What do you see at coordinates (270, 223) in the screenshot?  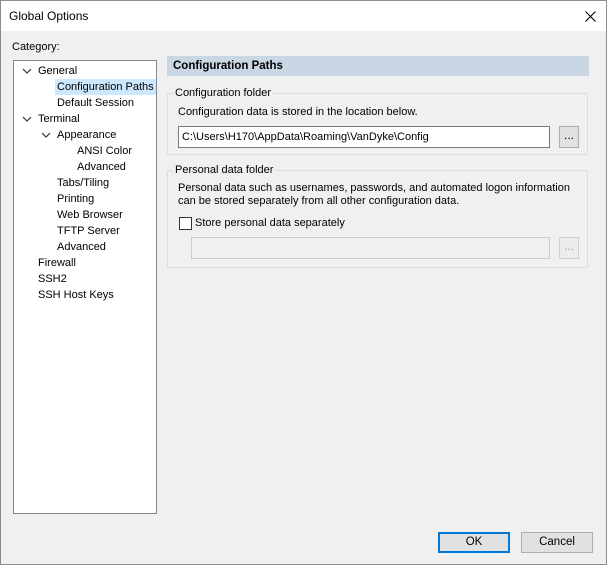 I see `store-personal-data-label: Store personal data separately` at bounding box center [270, 223].